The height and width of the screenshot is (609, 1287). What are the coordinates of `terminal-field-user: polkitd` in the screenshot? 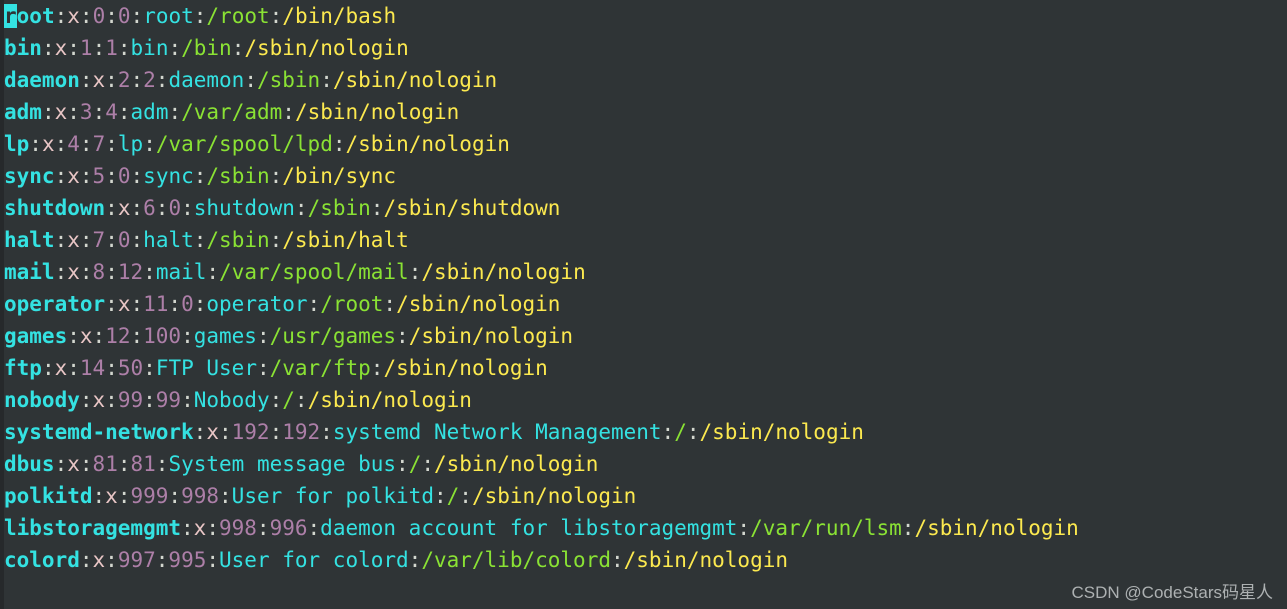 It's located at (48, 496).